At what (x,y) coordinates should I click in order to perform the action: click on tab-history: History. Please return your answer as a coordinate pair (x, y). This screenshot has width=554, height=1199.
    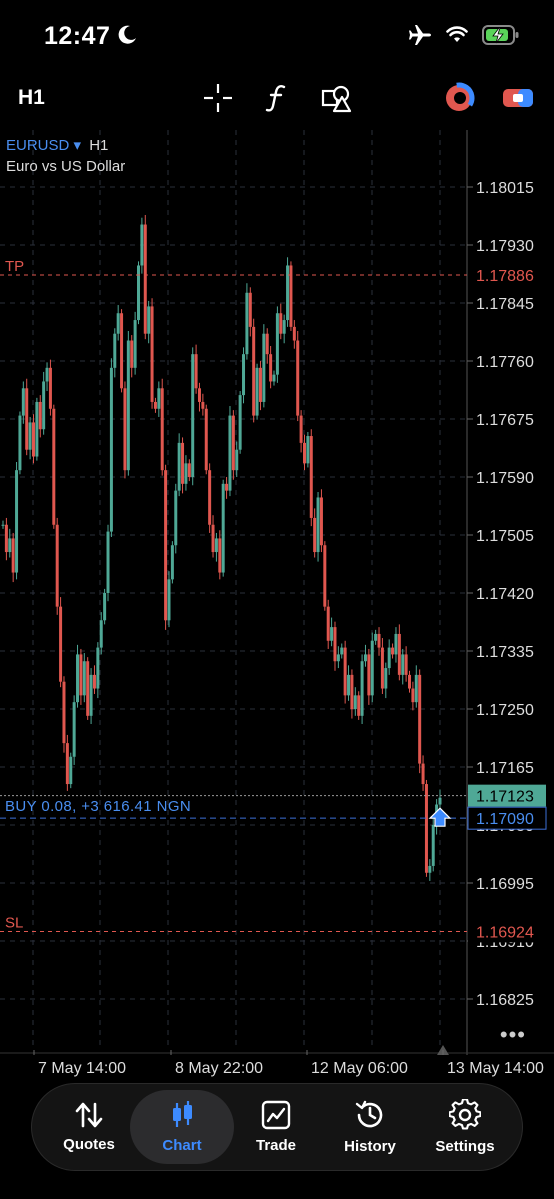
    Looking at the image, I should click on (370, 1127).